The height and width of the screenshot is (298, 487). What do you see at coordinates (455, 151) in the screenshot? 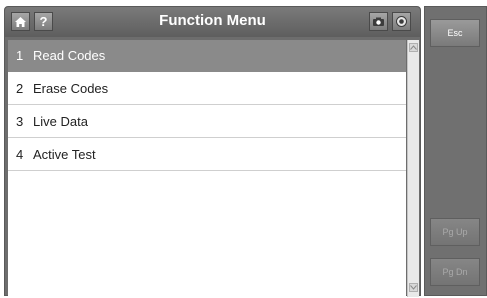
I see `side-button-panel: Esc Pg Up Pg Dn` at bounding box center [455, 151].